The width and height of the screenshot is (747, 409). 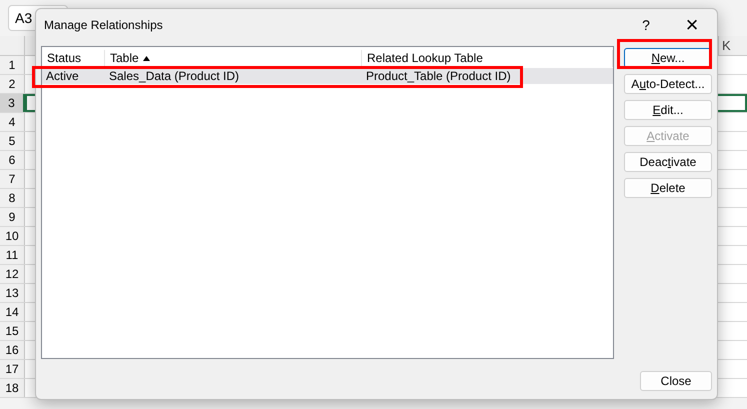 I want to click on table-cell-text: Product_Table (Product ID), so click(x=438, y=76).